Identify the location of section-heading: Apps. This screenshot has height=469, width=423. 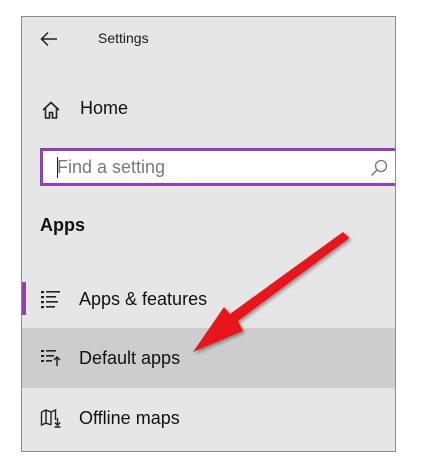
(62, 225).